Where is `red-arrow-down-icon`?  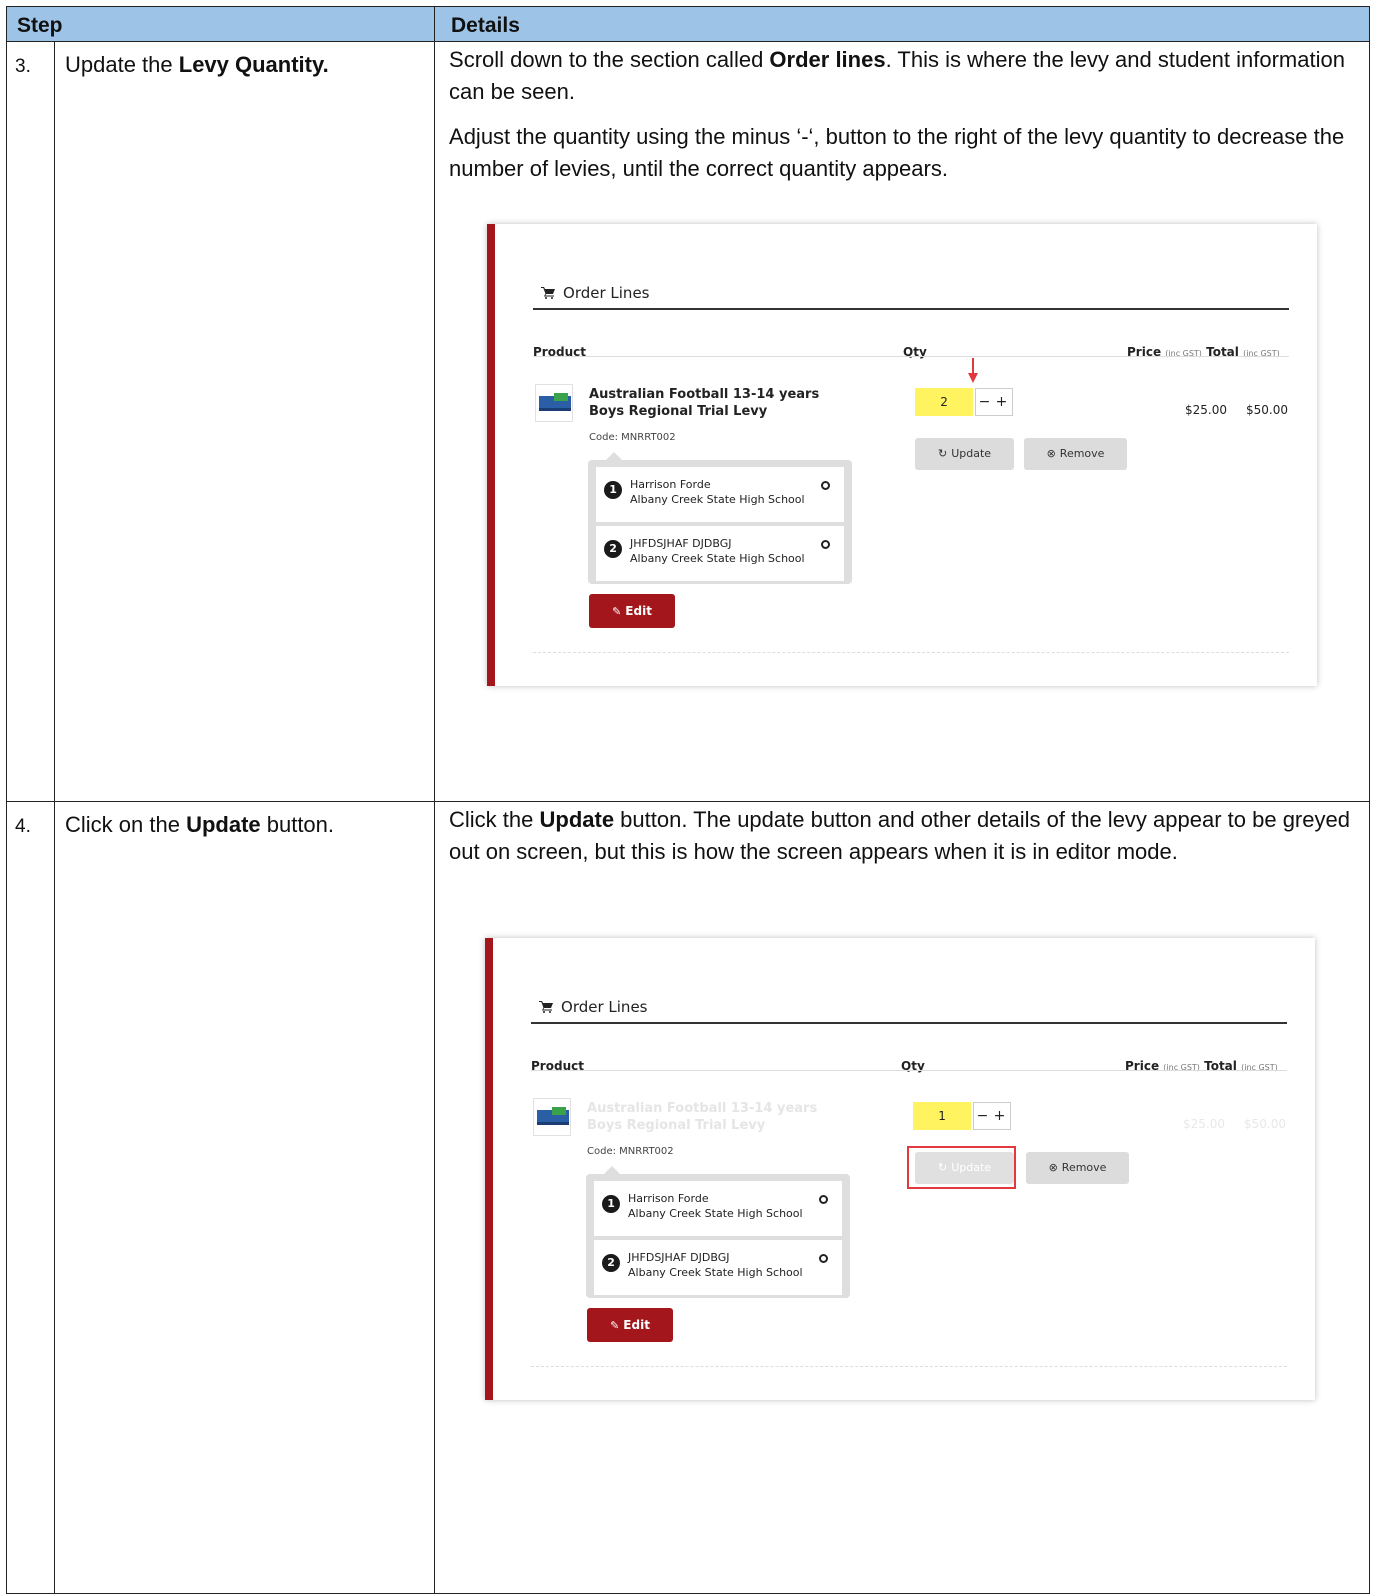 red-arrow-down-icon is located at coordinates (973, 370).